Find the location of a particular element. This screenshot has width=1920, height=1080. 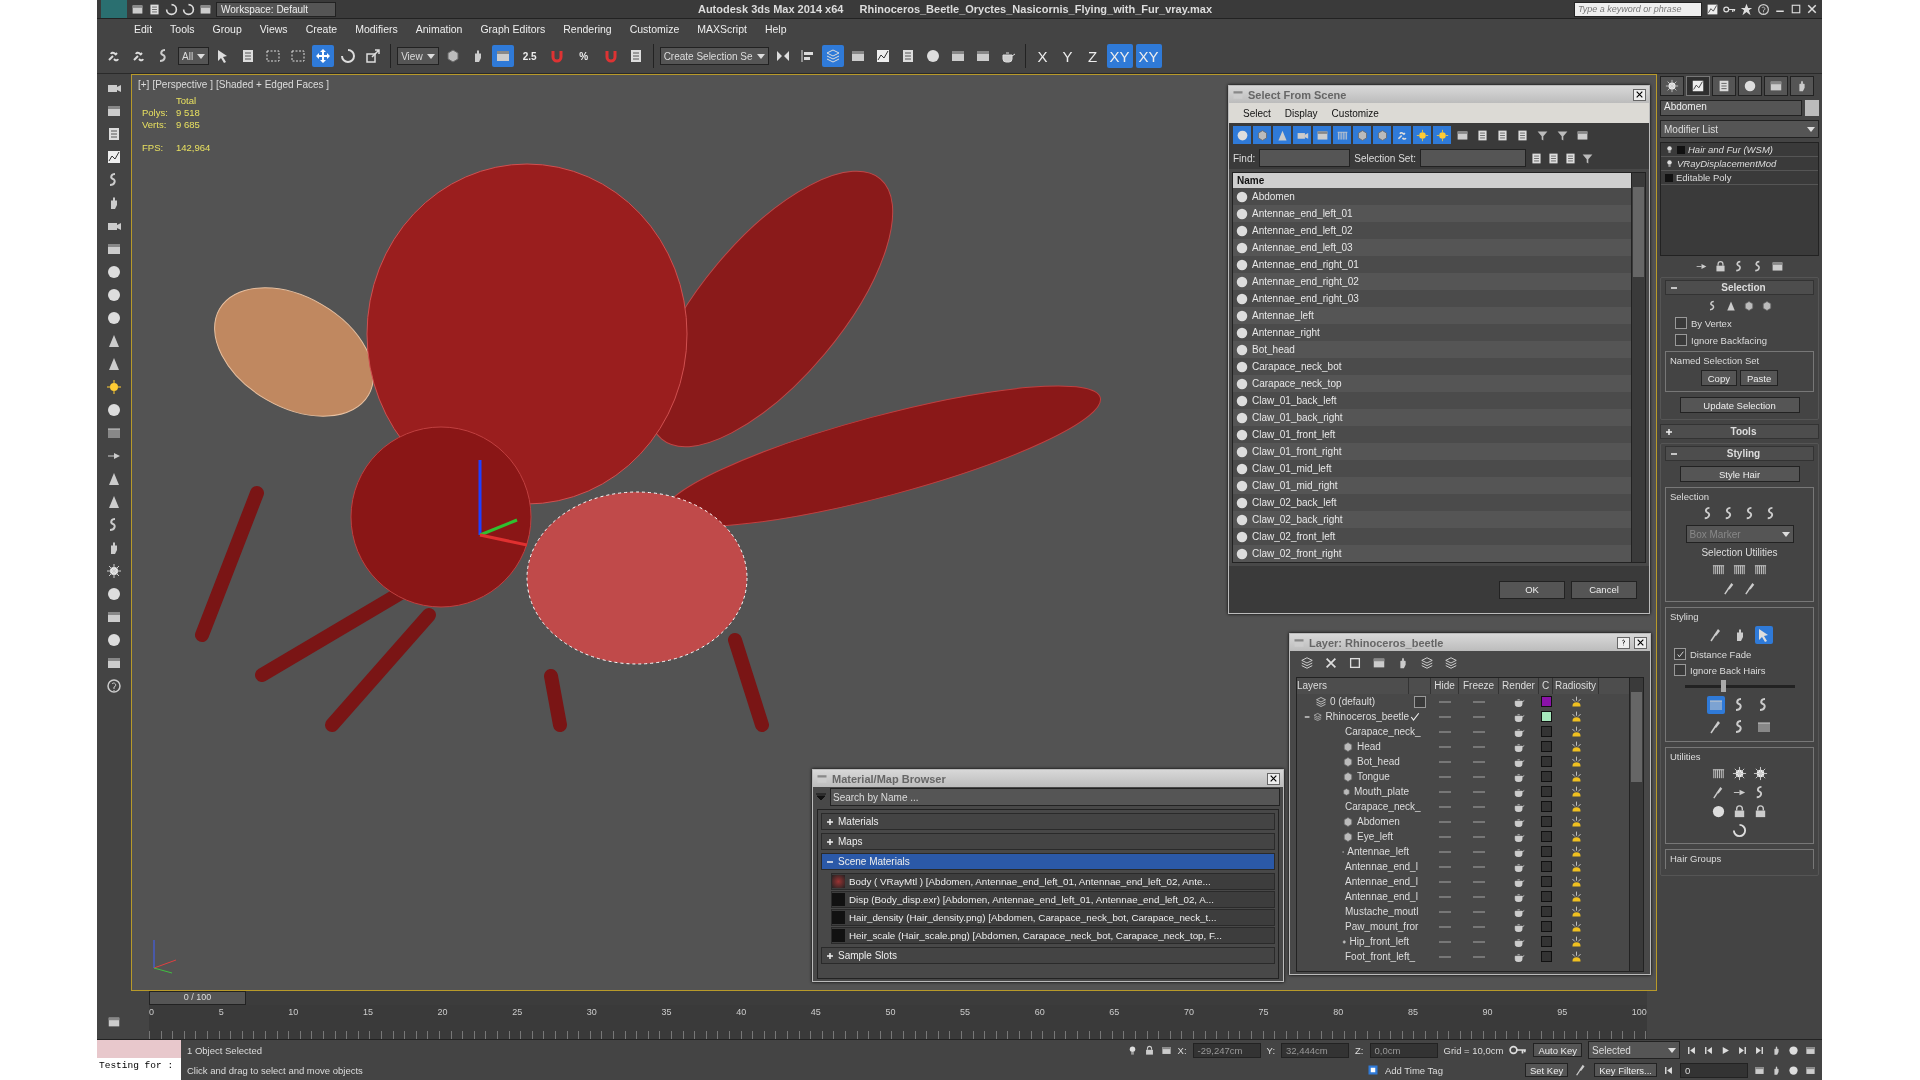

rollout-header: Styling is located at coordinates (1739, 453).